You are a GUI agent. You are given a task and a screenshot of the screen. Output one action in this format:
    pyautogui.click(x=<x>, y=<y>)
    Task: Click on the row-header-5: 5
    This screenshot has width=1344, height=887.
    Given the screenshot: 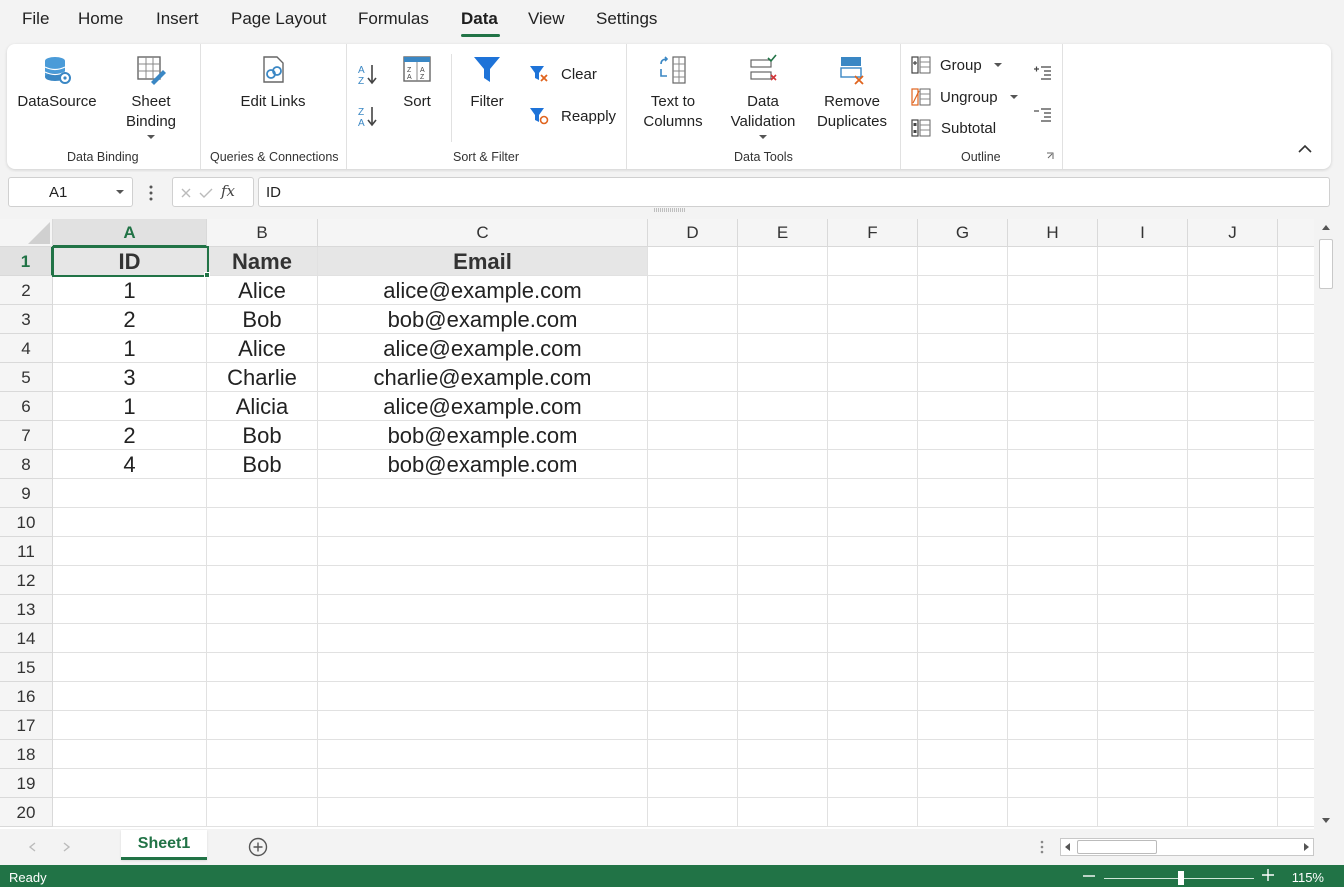 What is the action you would take?
    pyautogui.click(x=26, y=377)
    